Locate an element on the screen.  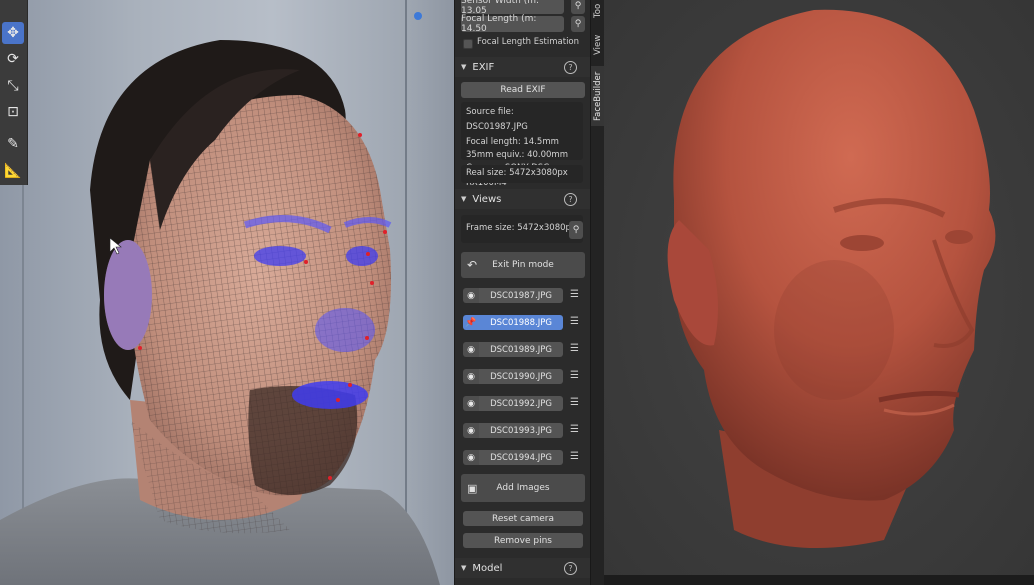
reset-camera-label: Reset camera is located at coordinates (523, 518).